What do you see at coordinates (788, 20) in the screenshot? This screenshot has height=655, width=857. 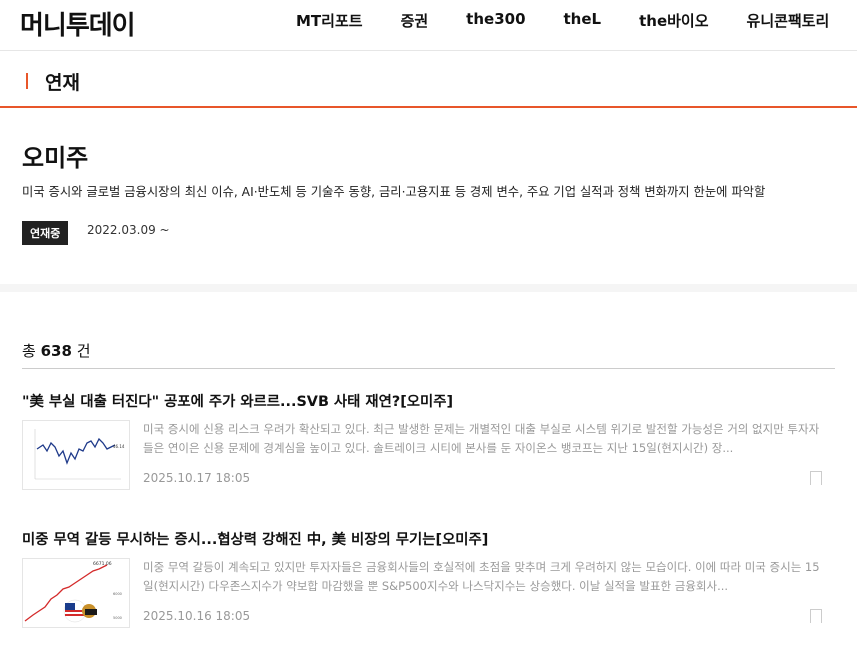 I see `nav-item-unicorn-factory: 유니콘팩토리` at bounding box center [788, 20].